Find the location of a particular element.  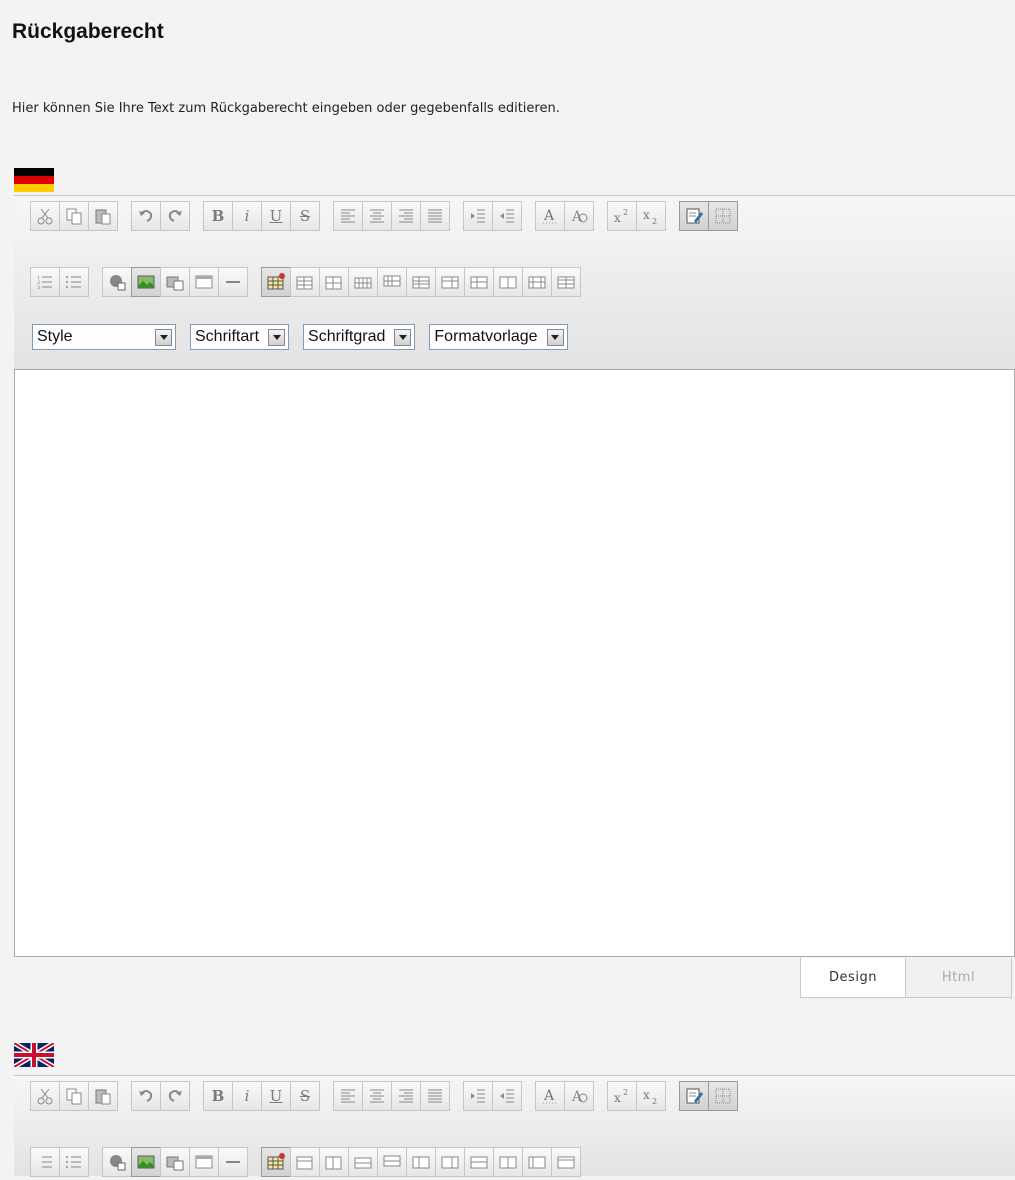

svg-text: A is located at coordinates (549, 1096).